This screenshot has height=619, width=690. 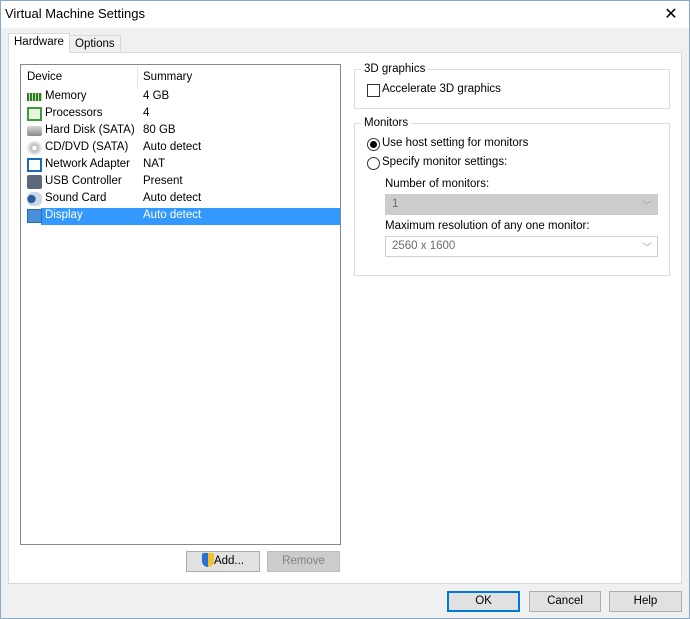 I want to click on device-name: CD/DVD (SATA), so click(x=87, y=147).